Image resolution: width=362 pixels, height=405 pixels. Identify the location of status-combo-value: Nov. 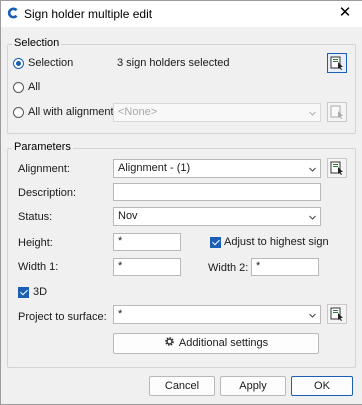
(128, 216).